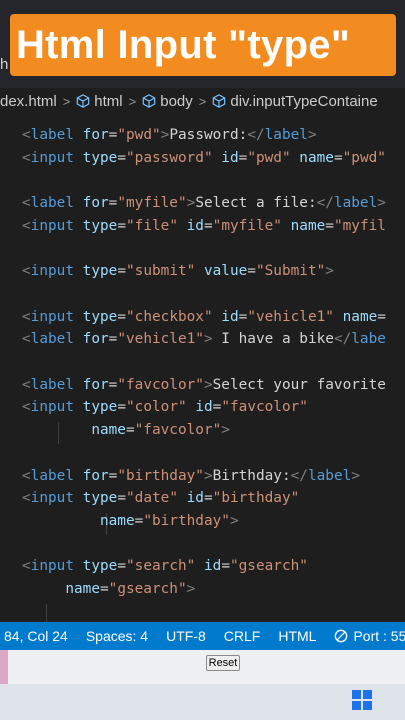 The height and width of the screenshot is (720, 405). What do you see at coordinates (273, 339) in the screenshot?
I see `code-token: I have a bike` at bounding box center [273, 339].